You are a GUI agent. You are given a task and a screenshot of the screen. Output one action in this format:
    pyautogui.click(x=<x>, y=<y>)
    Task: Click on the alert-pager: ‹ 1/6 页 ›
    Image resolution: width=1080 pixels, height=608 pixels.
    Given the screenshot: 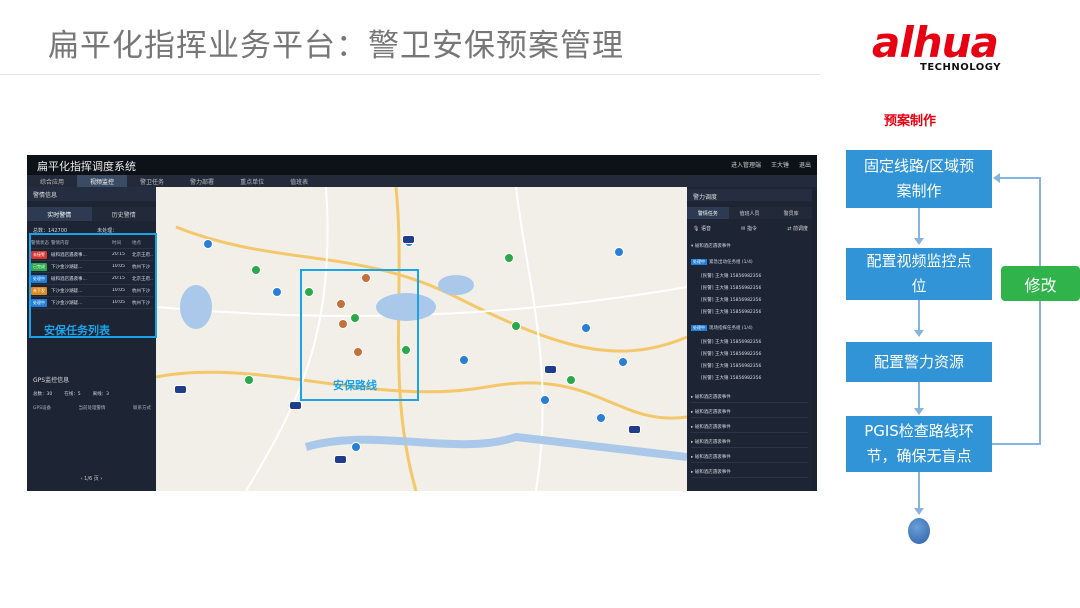 What is the action you would take?
    pyautogui.click(x=91, y=478)
    